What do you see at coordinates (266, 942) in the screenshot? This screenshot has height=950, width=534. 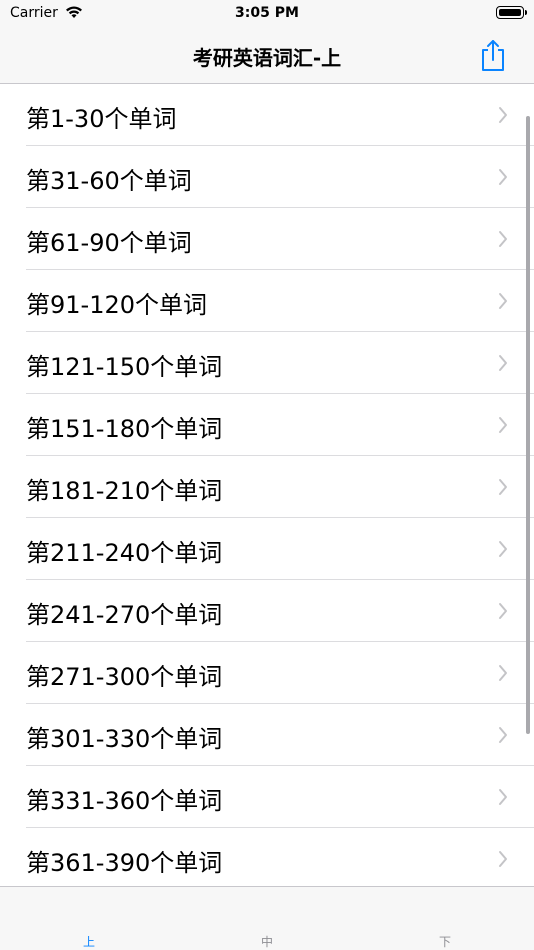 I see `tab-label: 中` at bounding box center [266, 942].